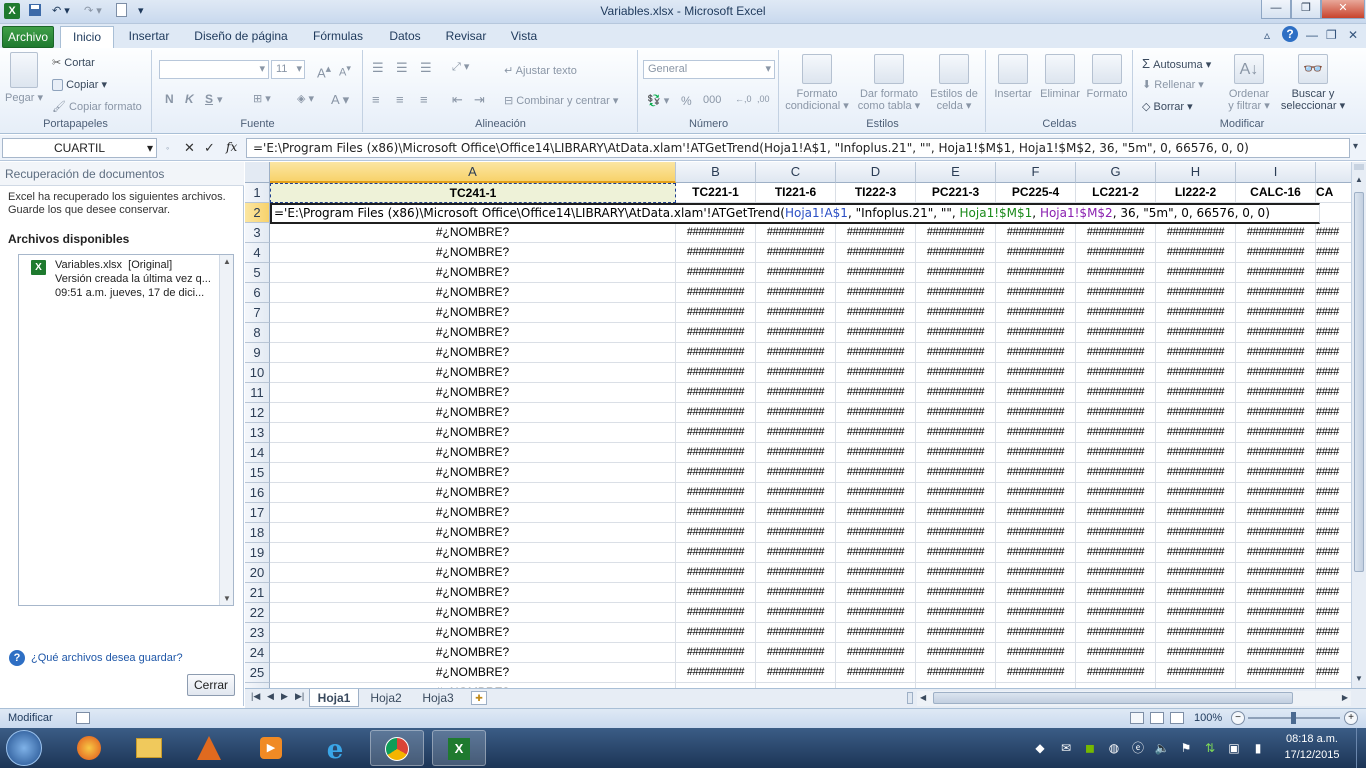 This screenshot has width=1366, height=768. Describe the element at coordinates (335, 748) in the screenshot. I see `internet-explorer-icon: e` at that location.